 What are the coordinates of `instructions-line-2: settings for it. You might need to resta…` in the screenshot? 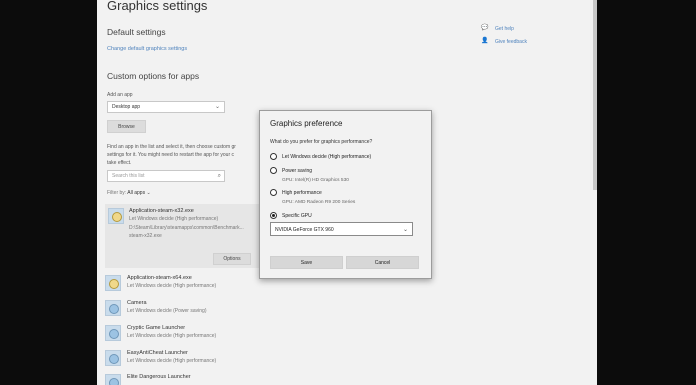 It's located at (171, 155).